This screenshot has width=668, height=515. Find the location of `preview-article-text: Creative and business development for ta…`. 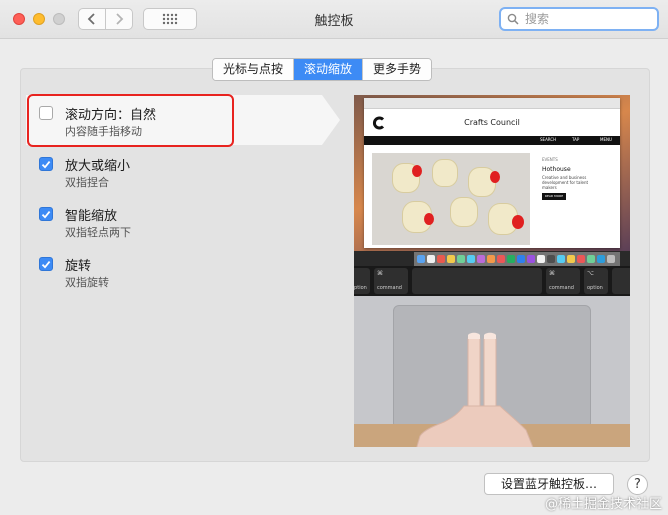

preview-article-text: Creative and business development for ta… is located at coordinates (565, 182).